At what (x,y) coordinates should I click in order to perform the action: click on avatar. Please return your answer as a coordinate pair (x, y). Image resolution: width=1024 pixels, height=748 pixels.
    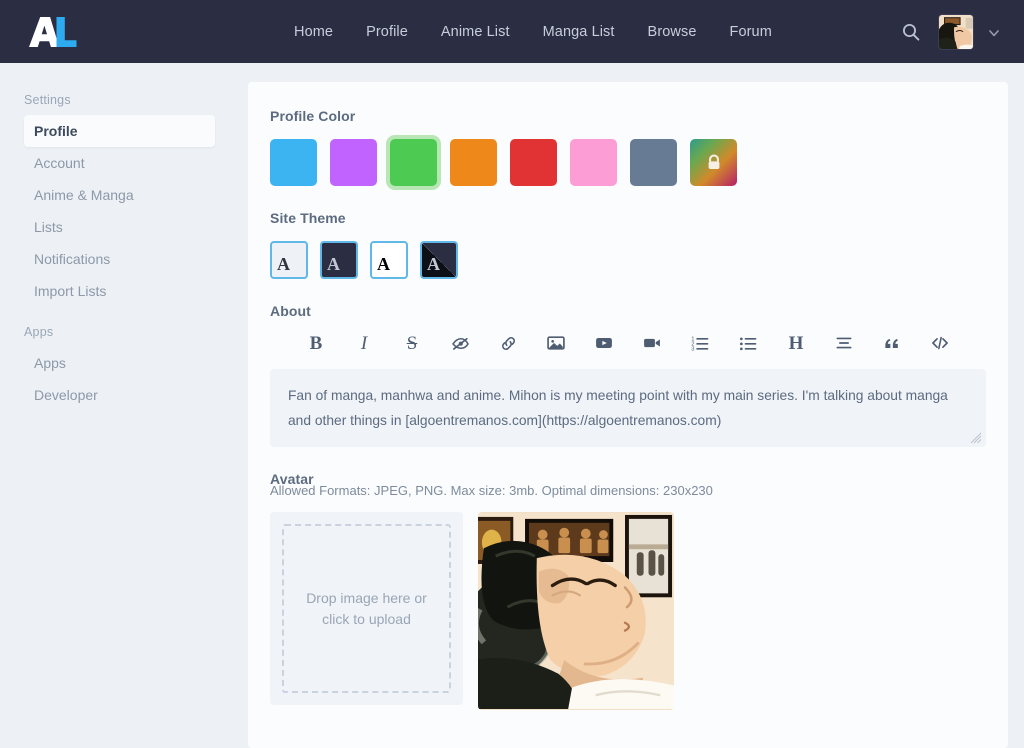
    Looking at the image, I should click on (956, 31).